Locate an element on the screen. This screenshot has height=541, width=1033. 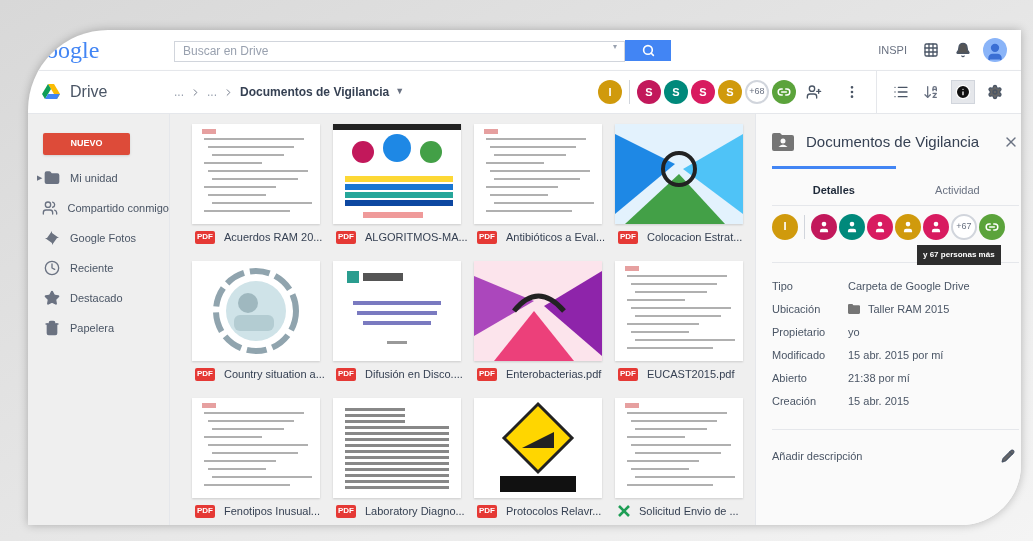
spreadsheet-file-icon is located at coordinates (624, 511).